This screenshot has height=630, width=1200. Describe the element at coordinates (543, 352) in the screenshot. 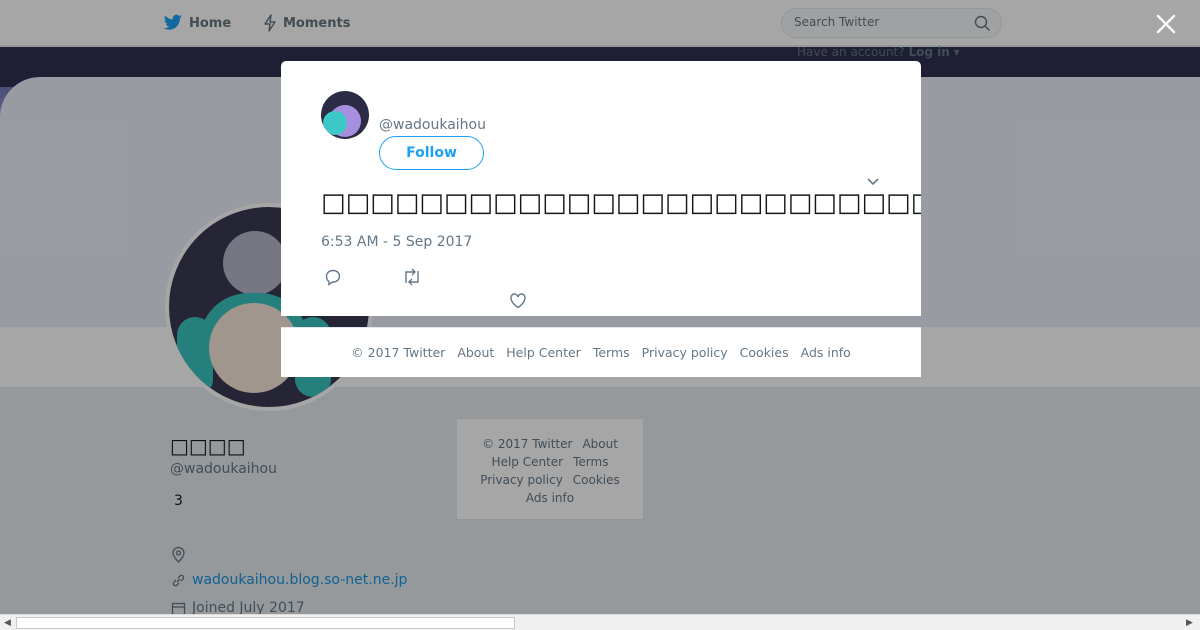

I see `footer-help-center: Help Center` at that location.